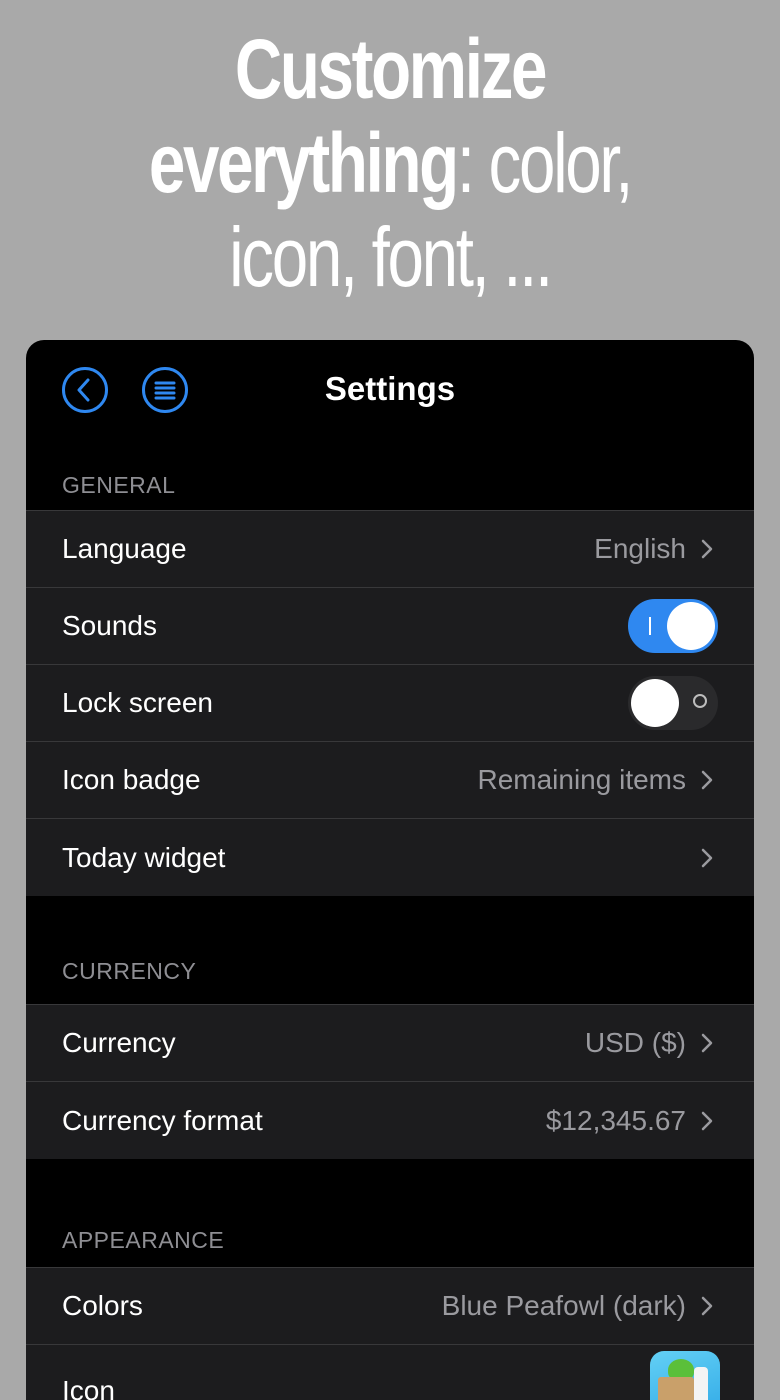 The image size is (780, 1400). I want to click on toggle-off-mark, so click(700, 701).